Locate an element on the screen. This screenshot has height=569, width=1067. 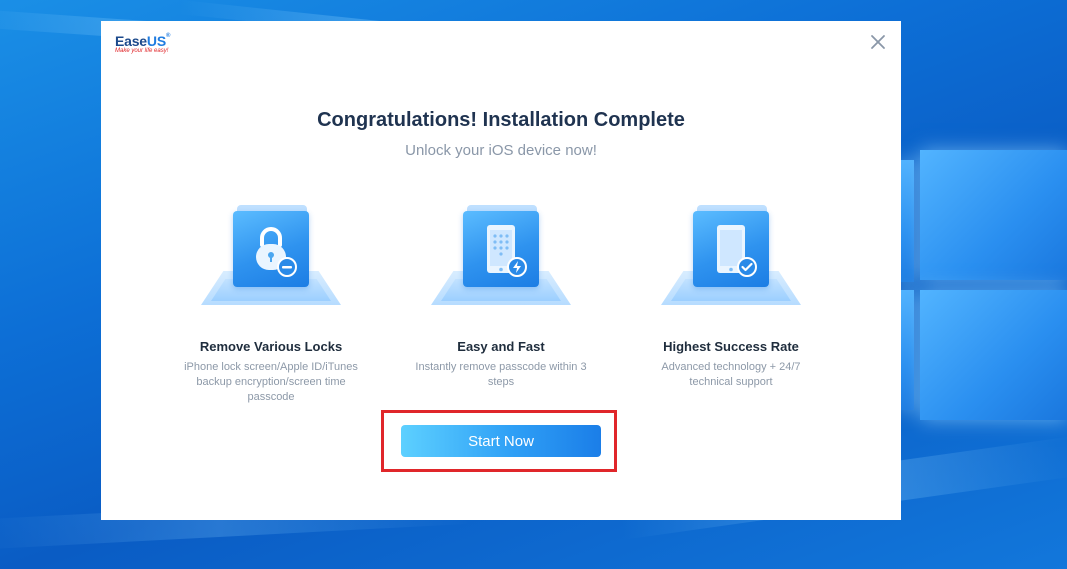
phone-keypad-bolt-icon is located at coordinates (507, 251).